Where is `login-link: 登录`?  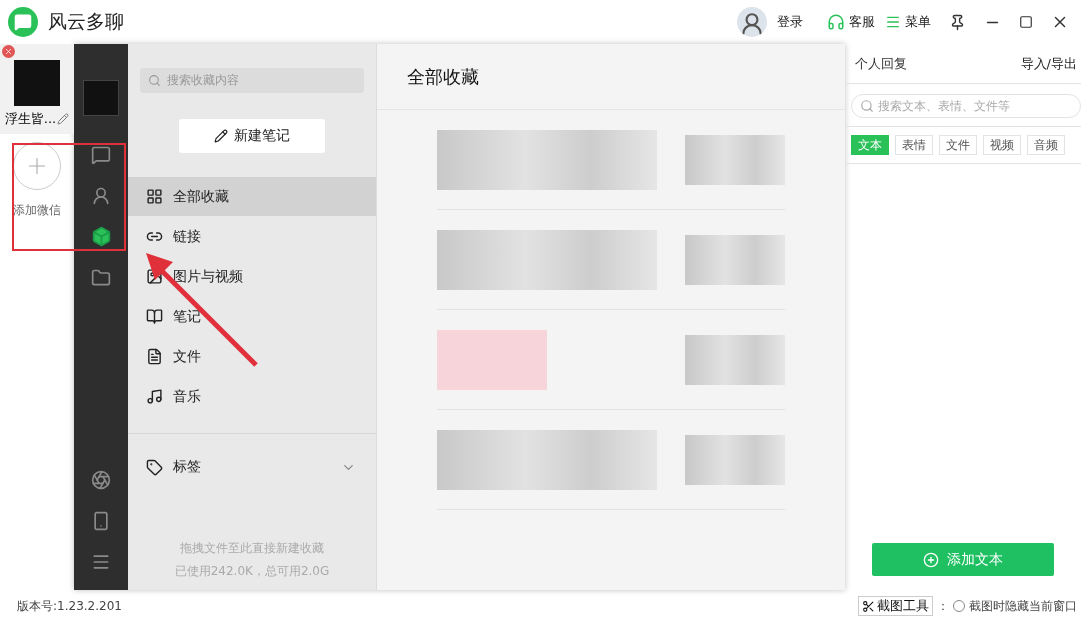 login-link: 登录 is located at coordinates (790, 22).